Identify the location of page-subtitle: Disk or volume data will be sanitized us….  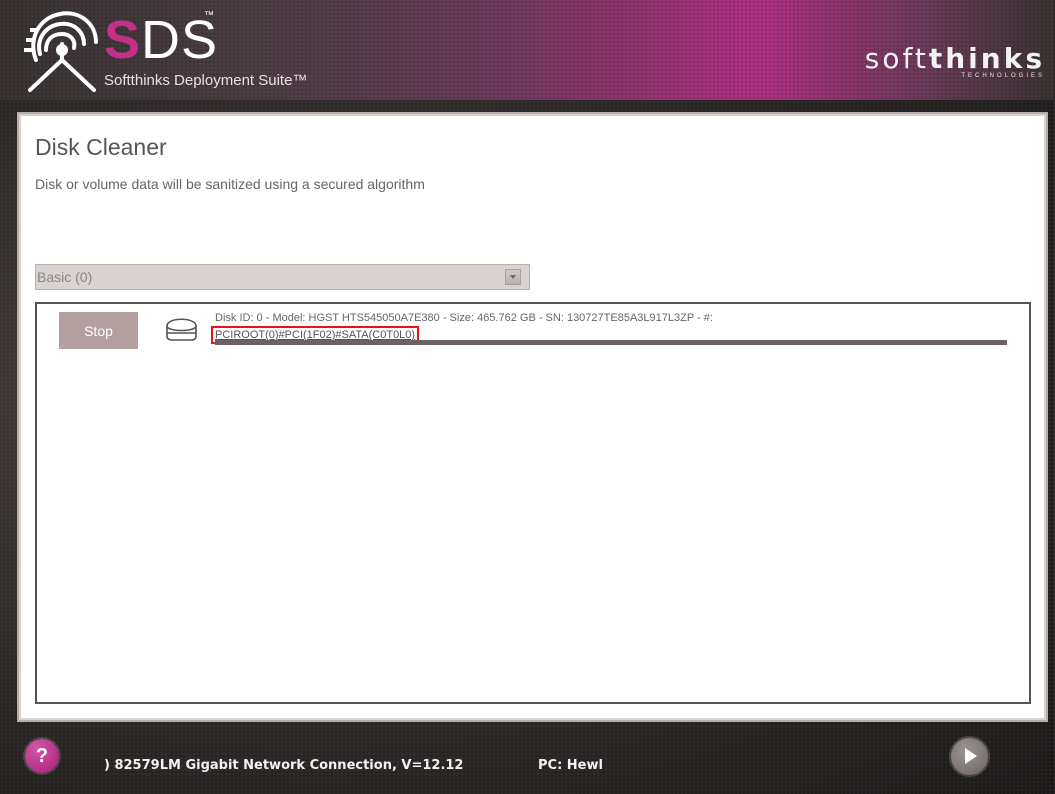
(230, 184).